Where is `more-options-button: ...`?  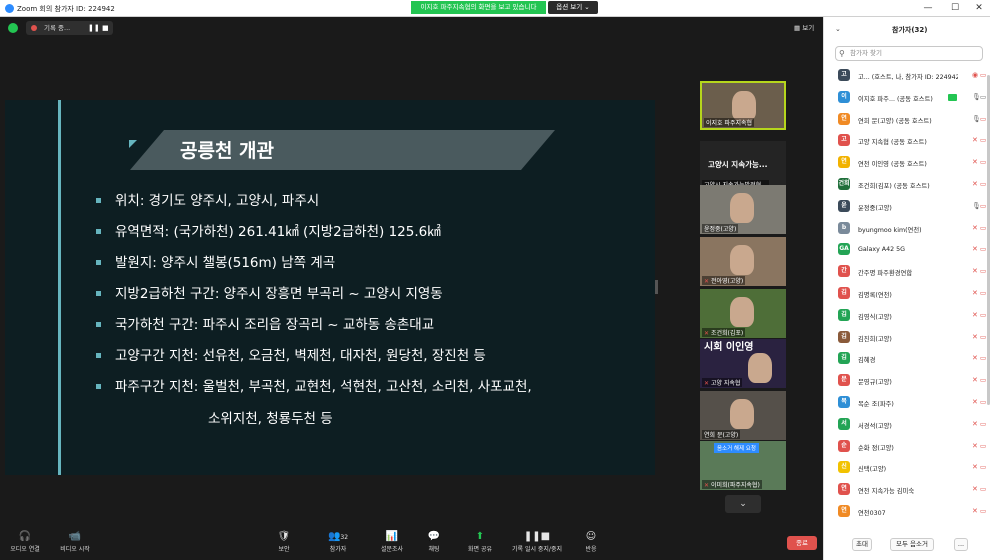
more-options-button: ... is located at coordinates (961, 544).